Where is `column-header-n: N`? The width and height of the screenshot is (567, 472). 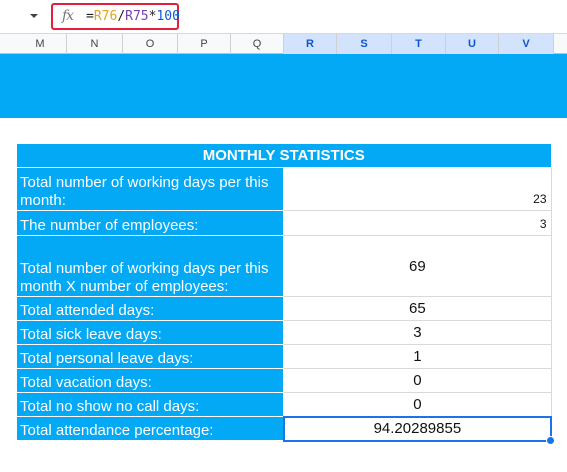
column-header-n: N is located at coordinates (95, 44).